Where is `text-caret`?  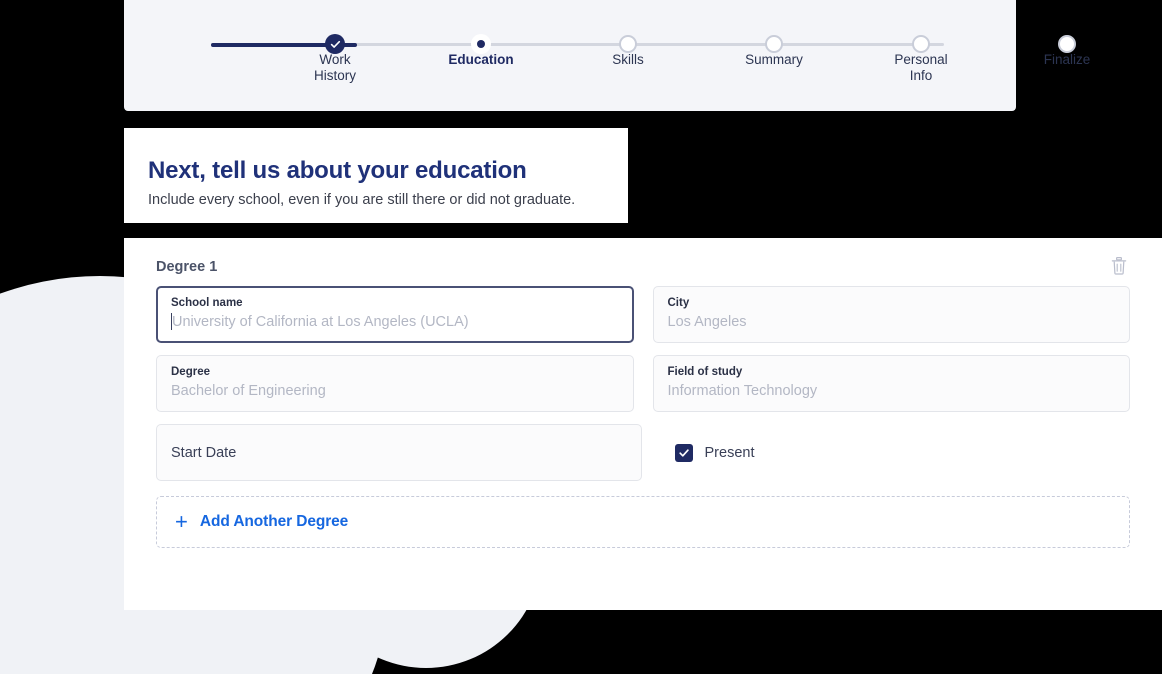
text-caret is located at coordinates (171, 321).